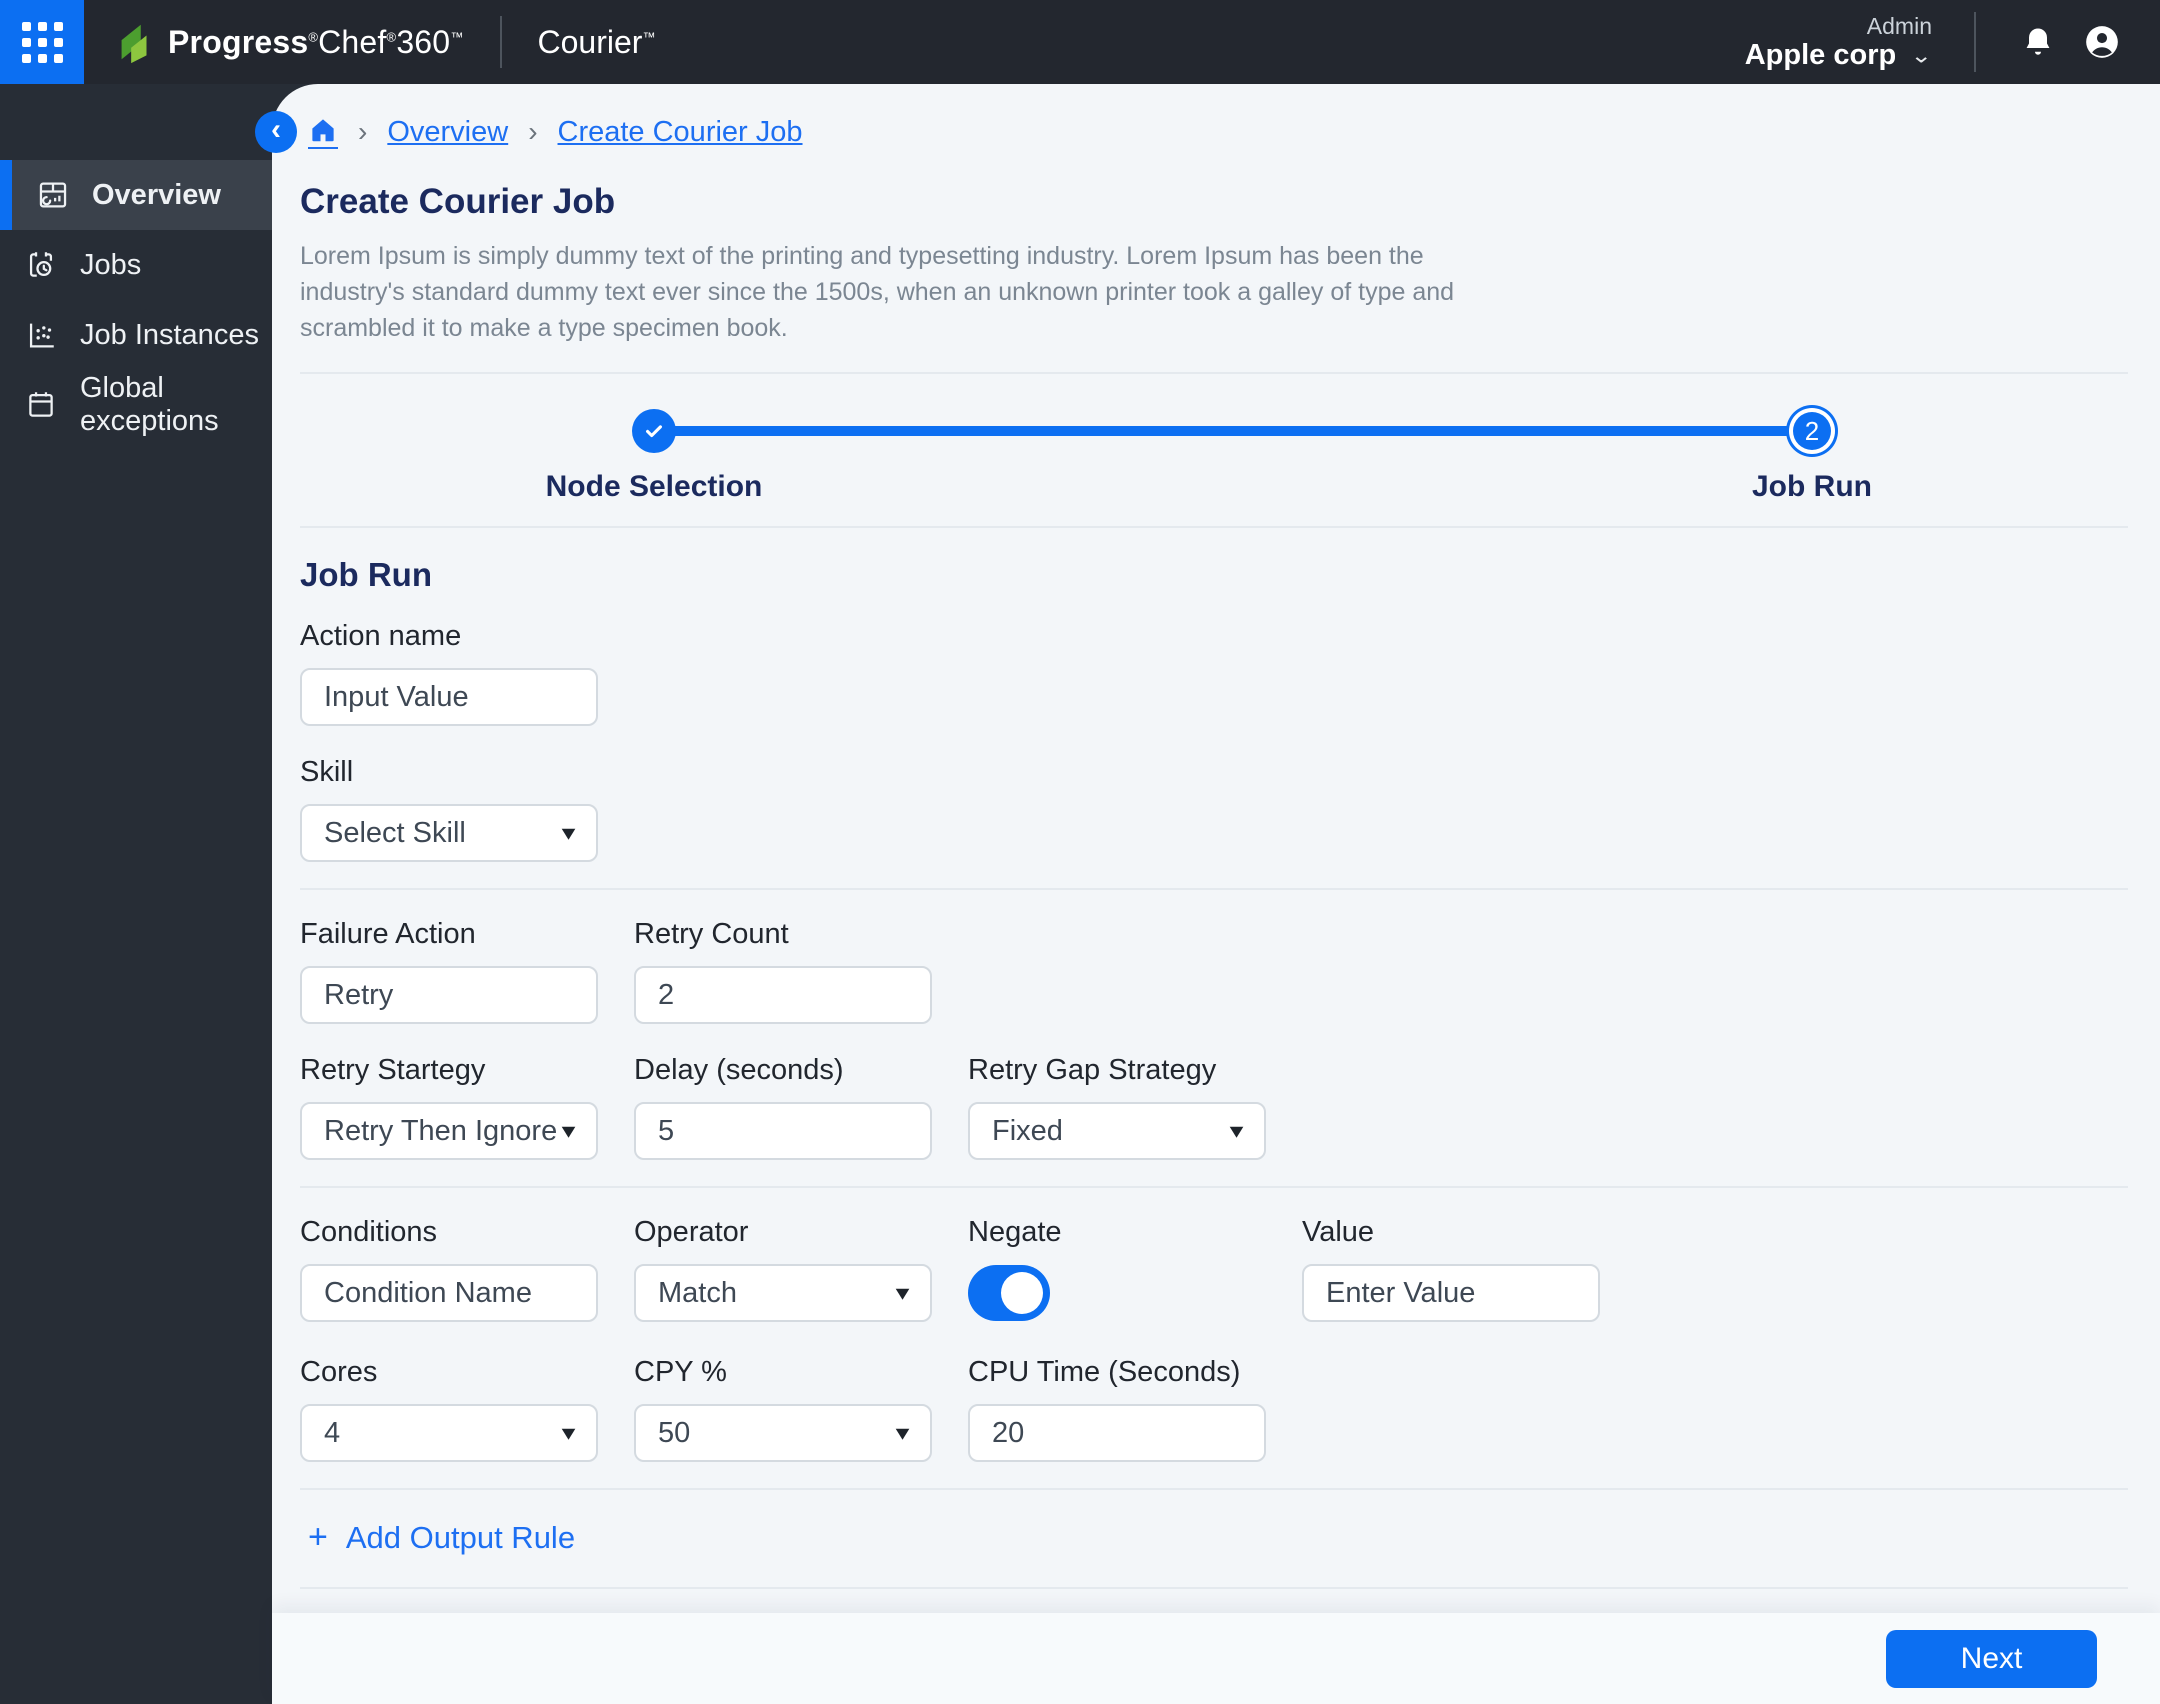  I want to click on step-label-job-run: Job Run, so click(1812, 486).